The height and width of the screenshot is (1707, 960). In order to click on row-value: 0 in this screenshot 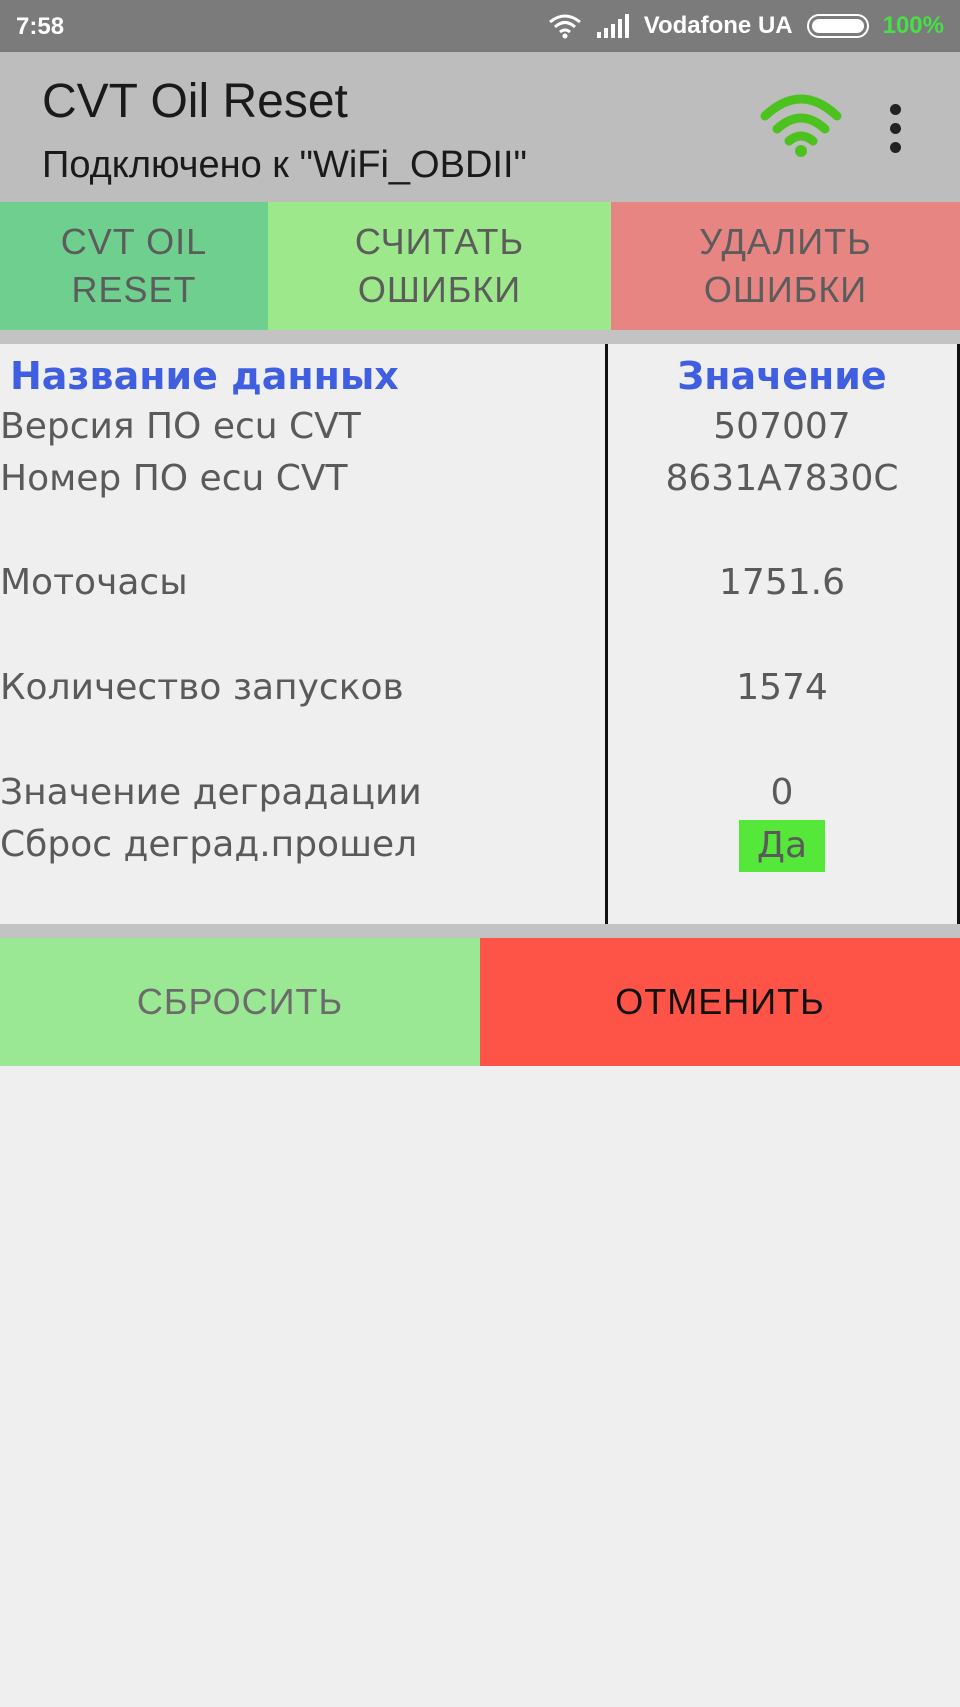, I will do `click(782, 792)`.